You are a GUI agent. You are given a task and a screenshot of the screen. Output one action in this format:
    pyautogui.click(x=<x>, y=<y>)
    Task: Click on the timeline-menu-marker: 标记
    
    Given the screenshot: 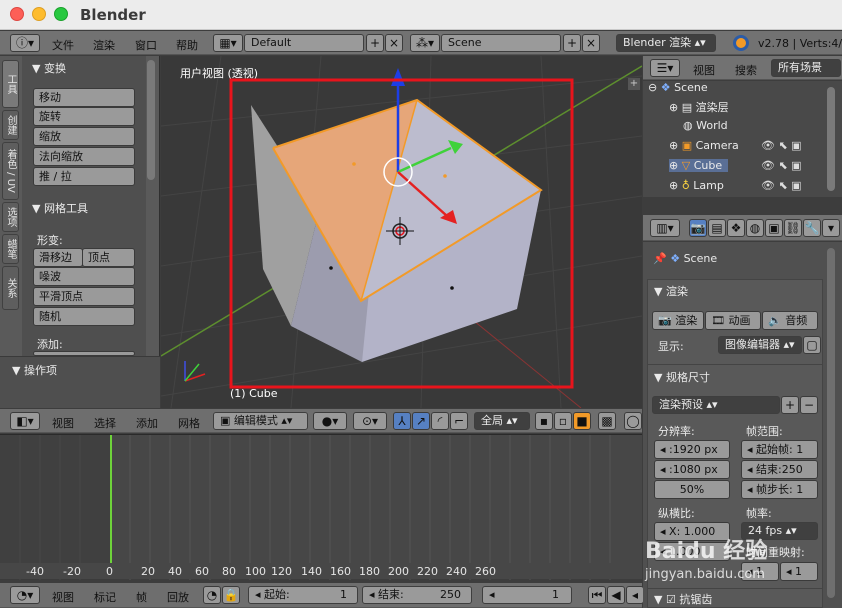 What is the action you would take?
    pyautogui.click(x=105, y=597)
    